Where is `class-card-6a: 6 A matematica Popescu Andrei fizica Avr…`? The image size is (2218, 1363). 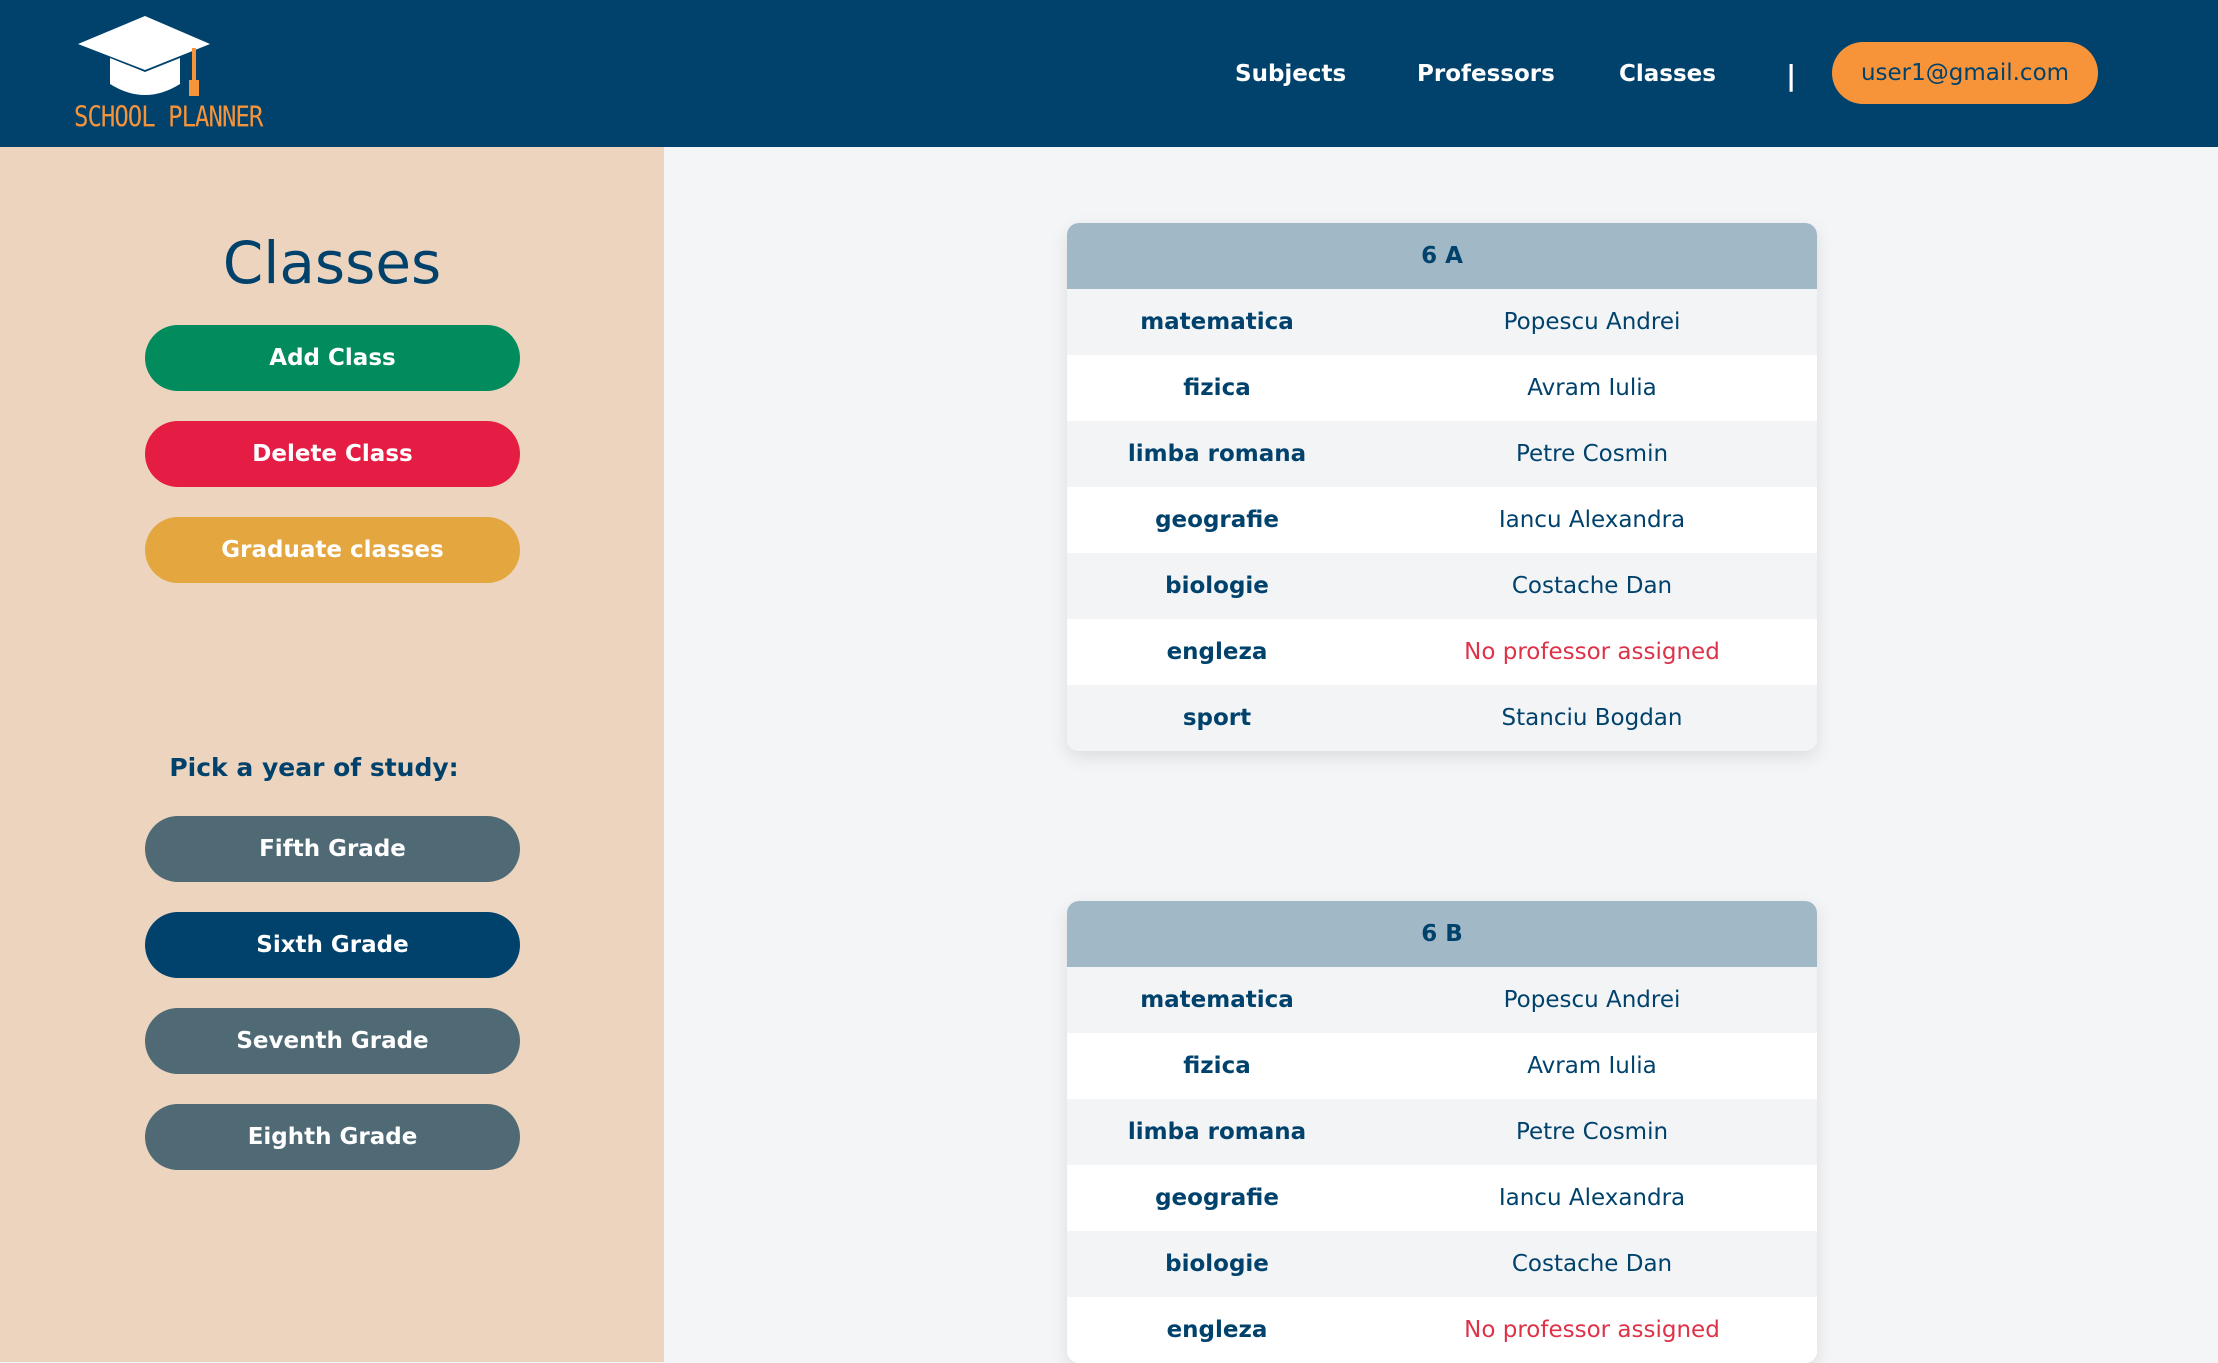 class-card-6a: 6 A matematica Popescu Andrei fizica Avr… is located at coordinates (1442, 487).